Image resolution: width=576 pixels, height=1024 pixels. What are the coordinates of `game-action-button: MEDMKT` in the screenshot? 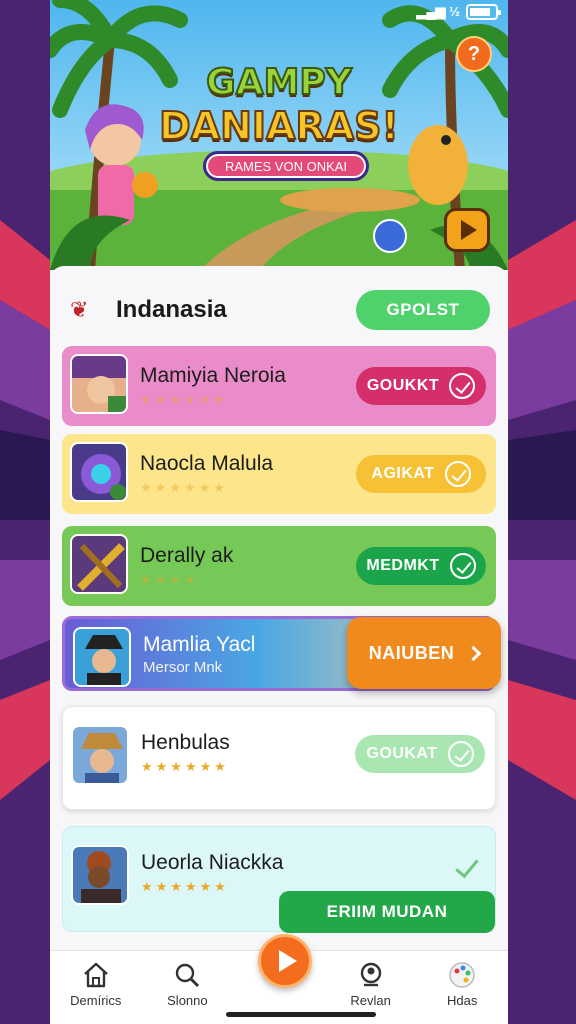 It's located at (421, 566).